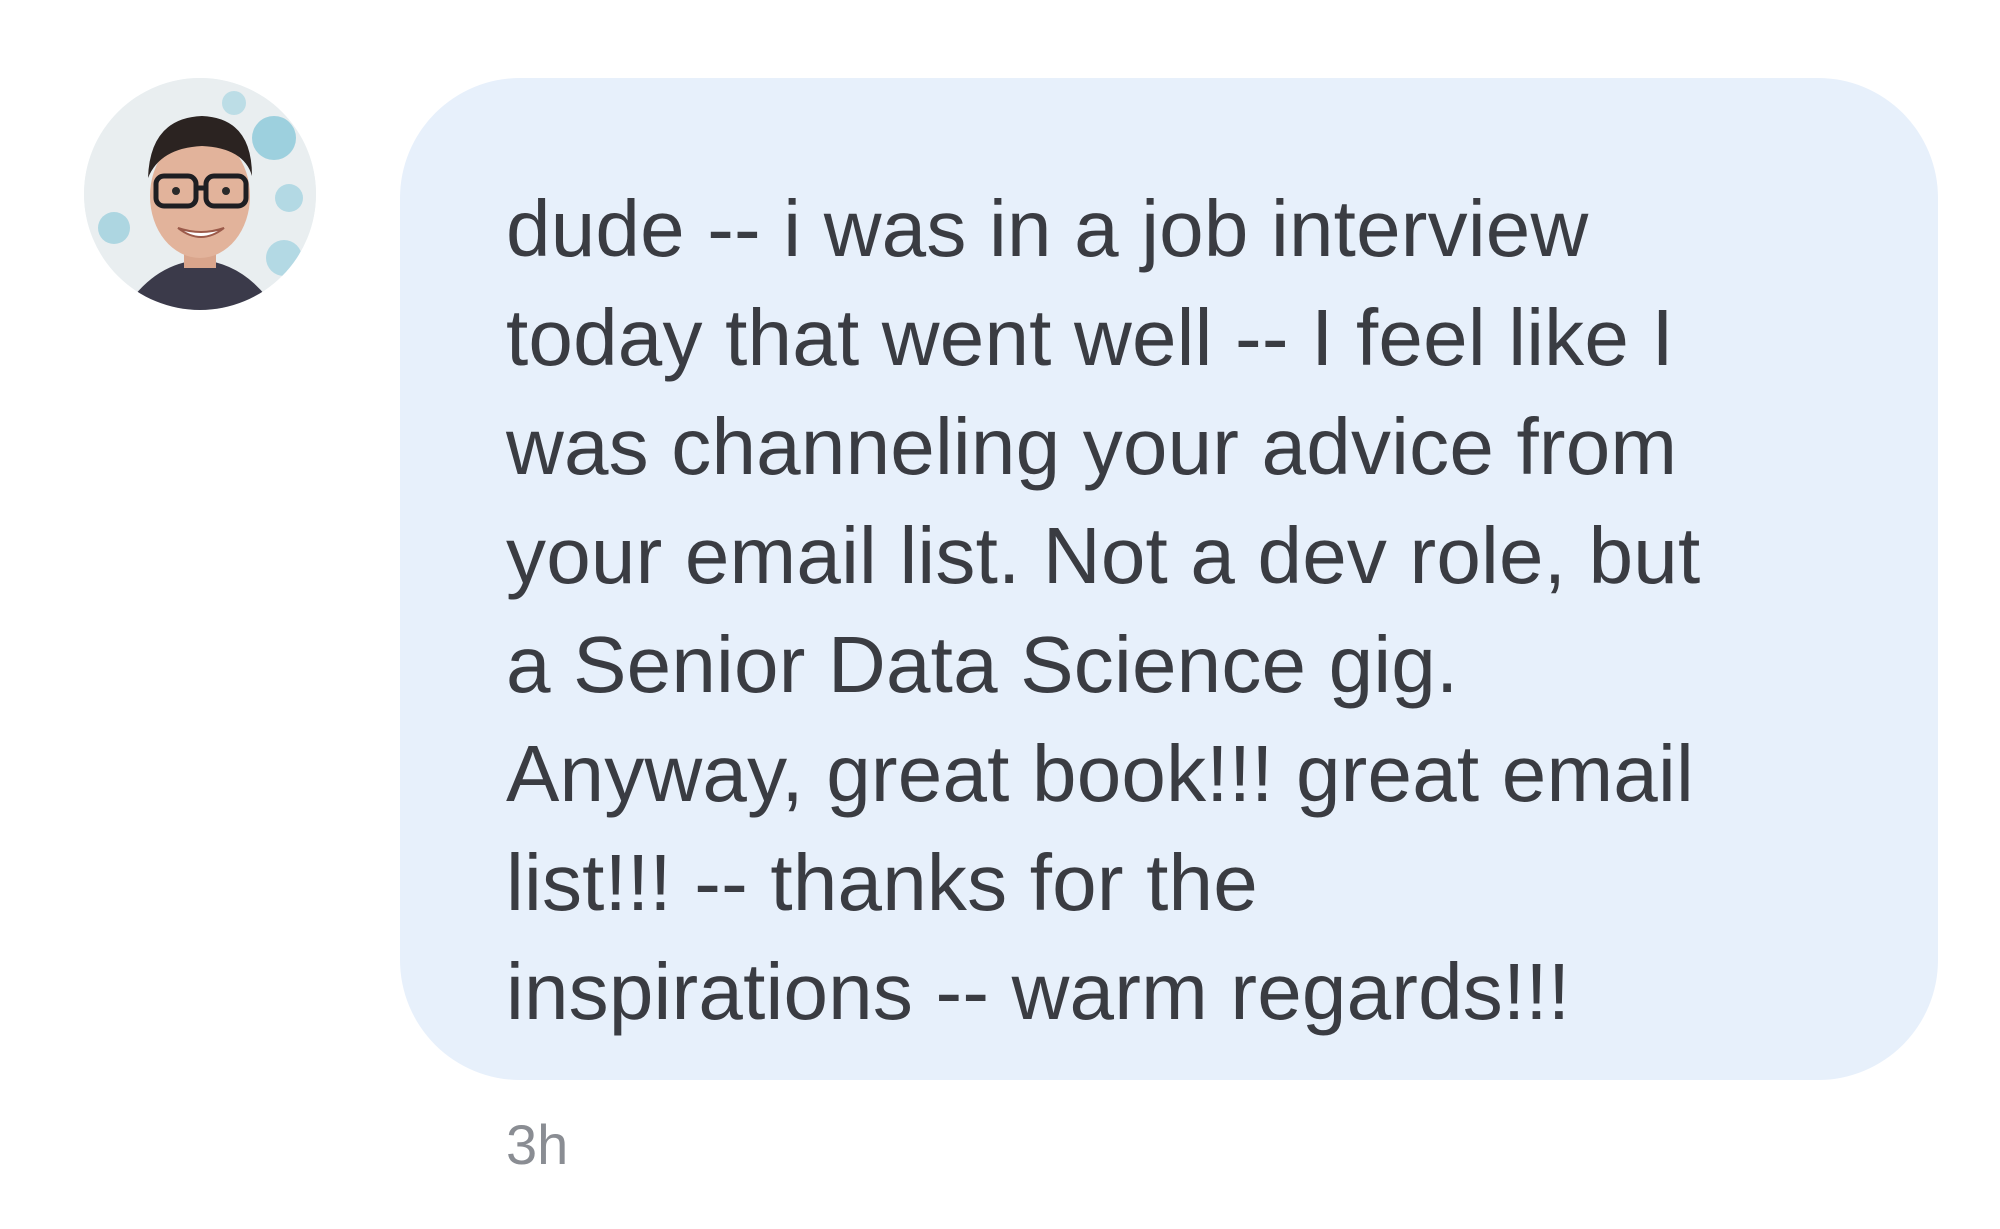  I want to click on message-line: your email list. Not a dev role, but, so click(1103, 555).